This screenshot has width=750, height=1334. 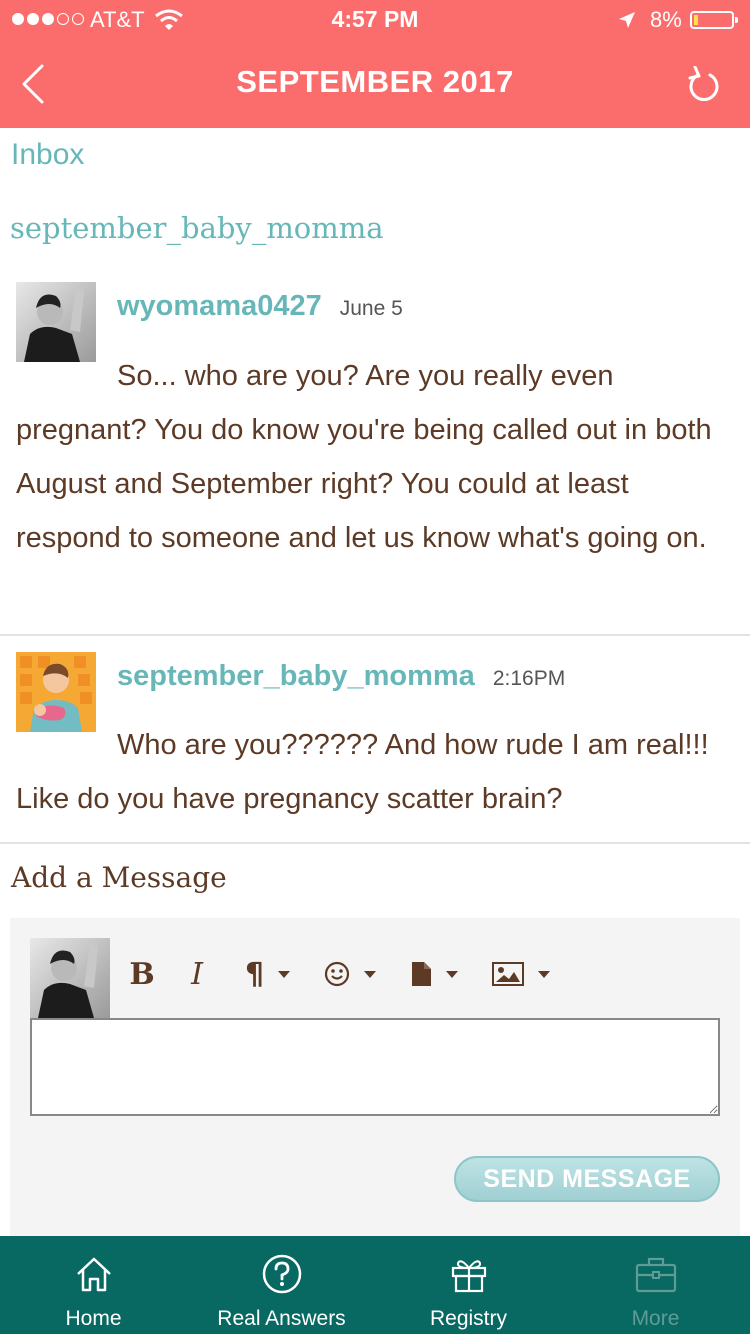 What do you see at coordinates (341, 676) in the screenshot?
I see `message-author: september_baby_momma 2:16PM` at bounding box center [341, 676].